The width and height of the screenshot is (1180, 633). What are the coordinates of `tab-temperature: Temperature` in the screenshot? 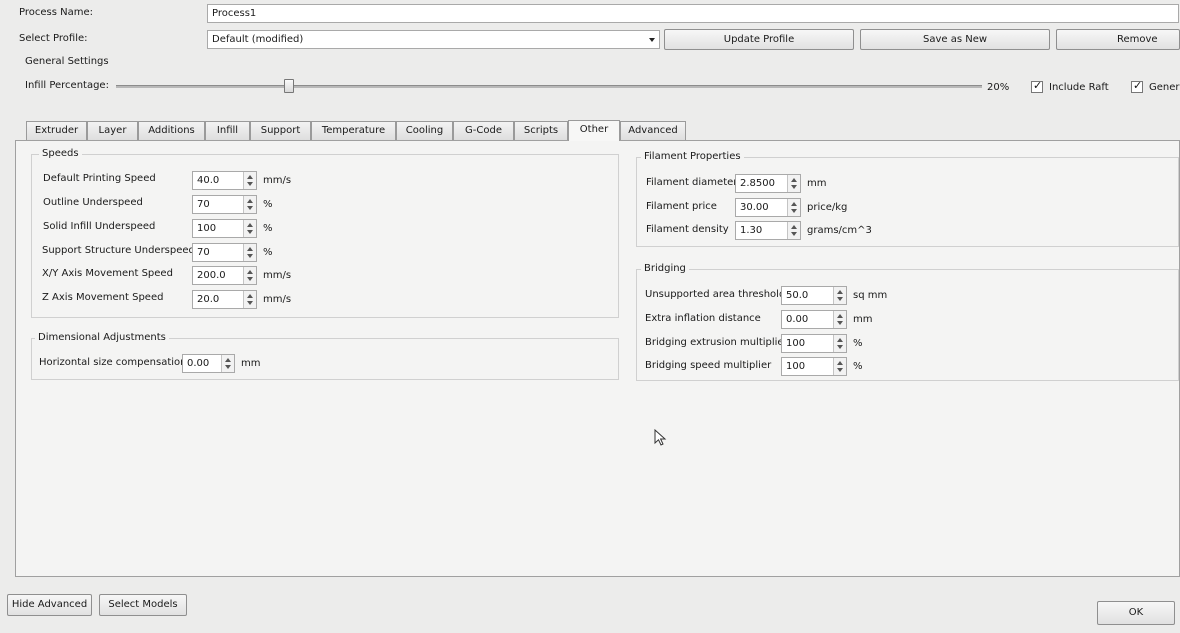 It's located at (353, 130).